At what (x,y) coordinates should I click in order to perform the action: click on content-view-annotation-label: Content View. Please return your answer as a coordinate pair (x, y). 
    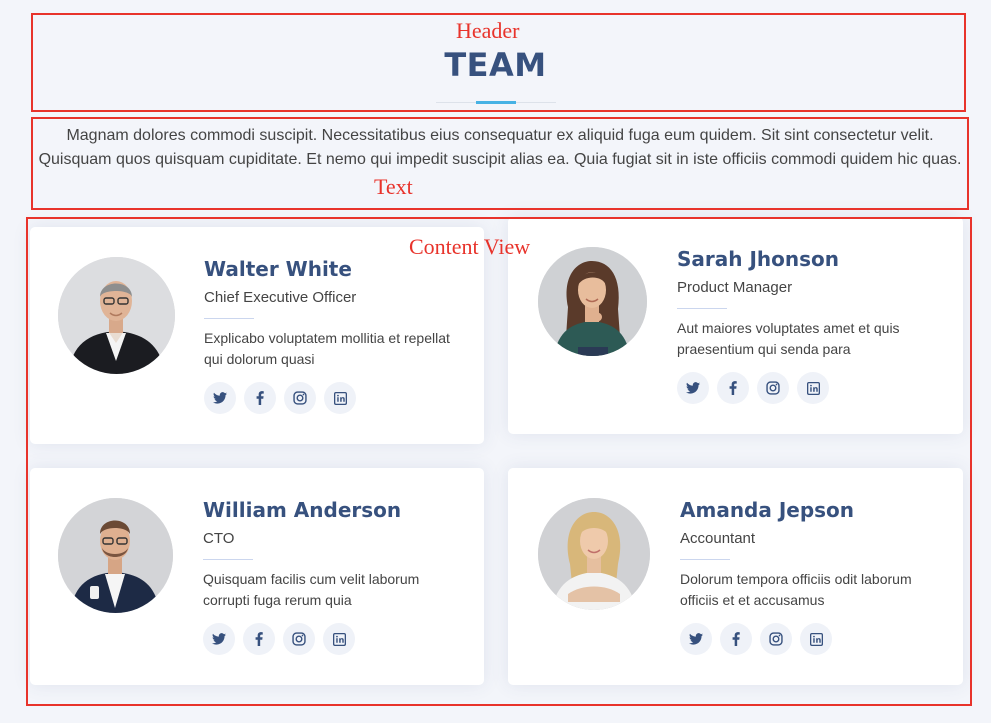
    Looking at the image, I should click on (470, 246).